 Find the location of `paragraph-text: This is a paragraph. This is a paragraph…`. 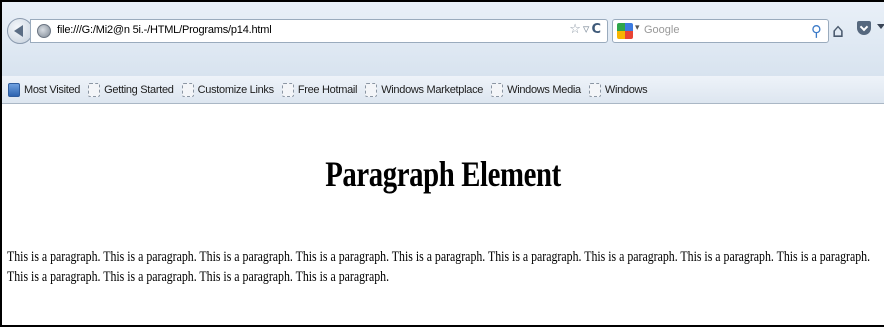

paragraph-text: This is a paragraph. This is a paragraph… is located at coordinates (439, 267).